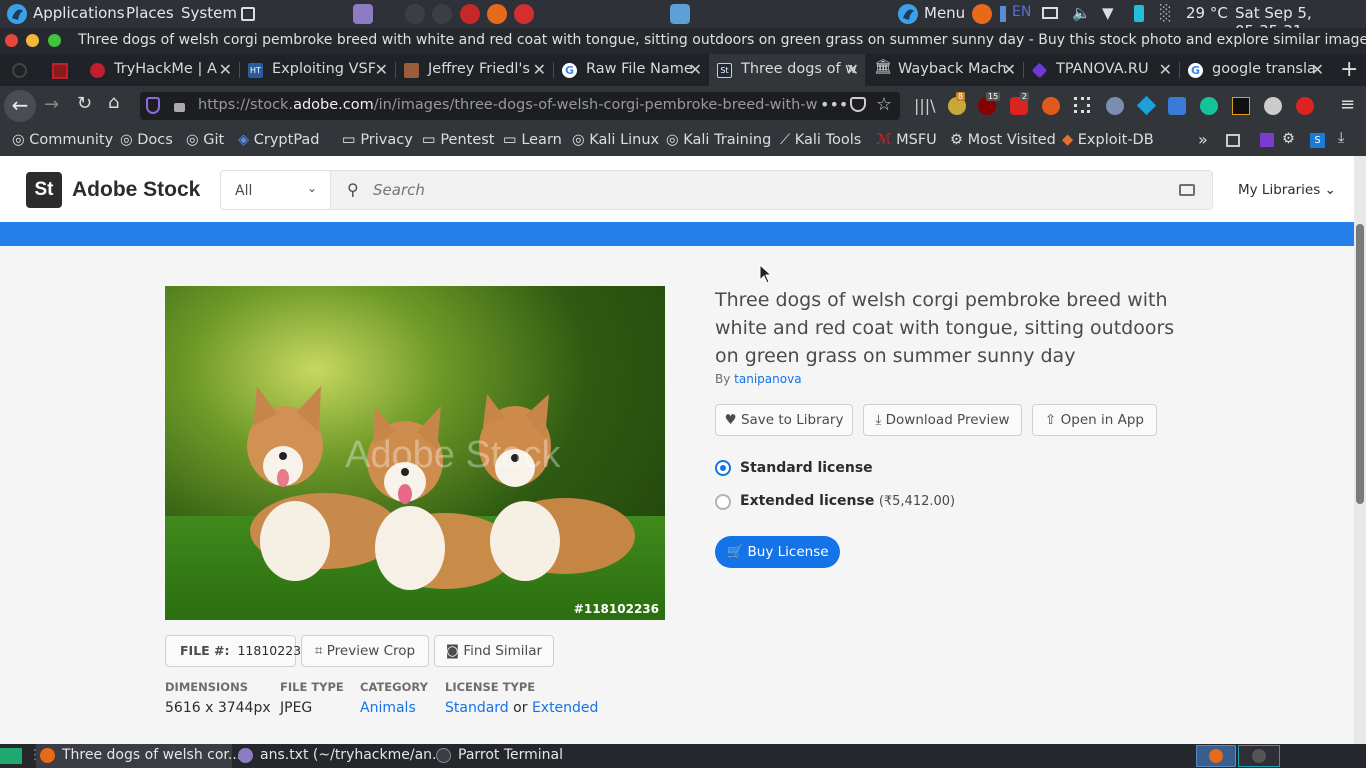 The image size is (1366, 768). What do you see at coordinates (1273, 106) in the screenshot?
I see `extension-3-icon` at bounding box center [1273, 106].